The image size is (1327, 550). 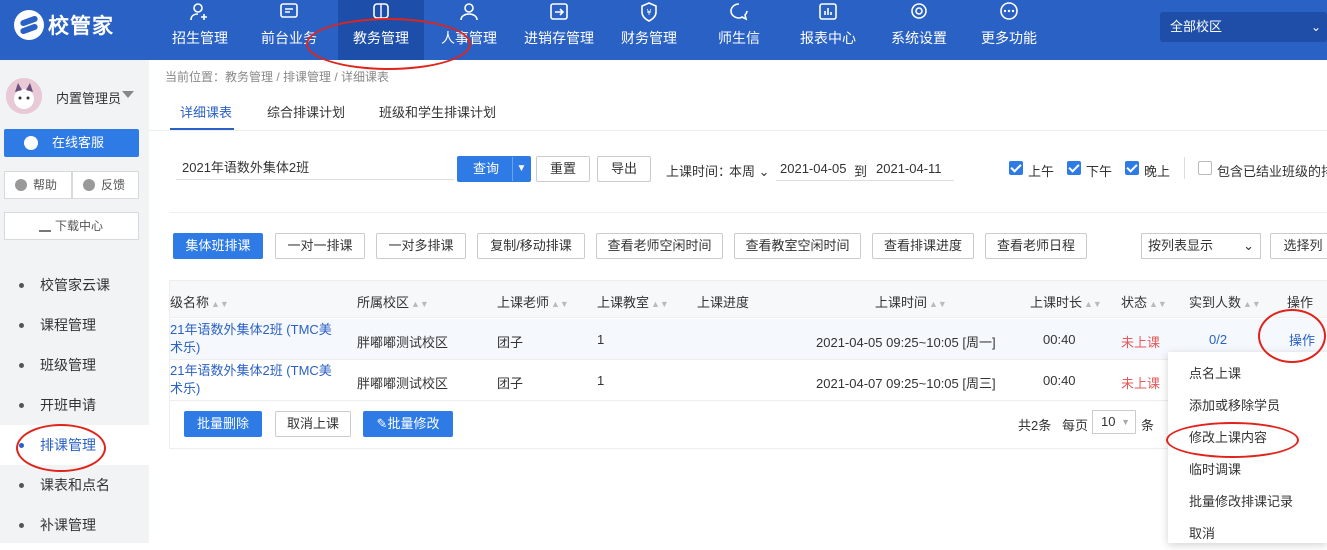 I want to click on nav-item-inventory: 进销存管理, so click(x=559, y=30).